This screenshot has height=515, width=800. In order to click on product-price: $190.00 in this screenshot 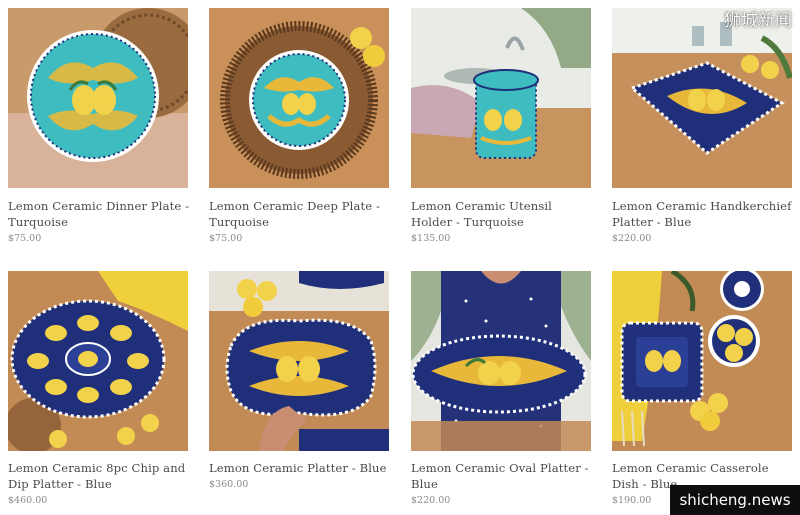, I will do `click(632, 500)`.